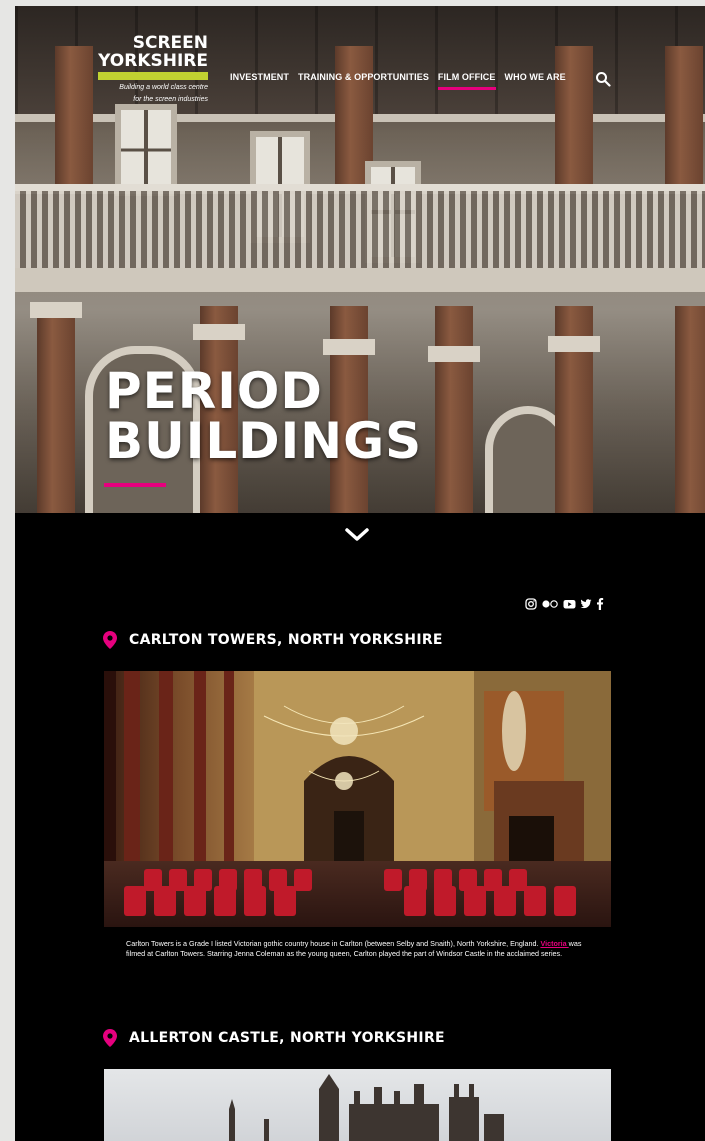 The image size is (705, 1141). What do you see at coordinates (603, 79) in the screenshot?
I see `search-icon` at bounding box center [603, 79].